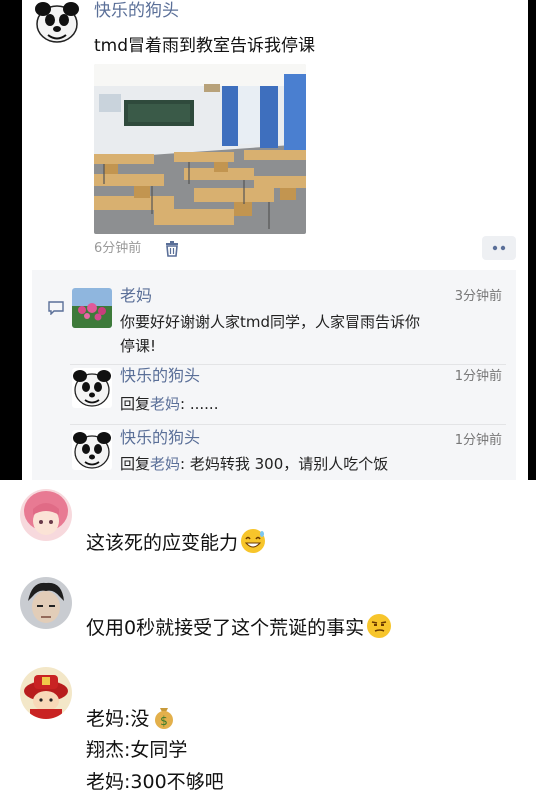  Describe the element at coordinates (495, 248) in the screenshot. I see `dot-icon` at that location.